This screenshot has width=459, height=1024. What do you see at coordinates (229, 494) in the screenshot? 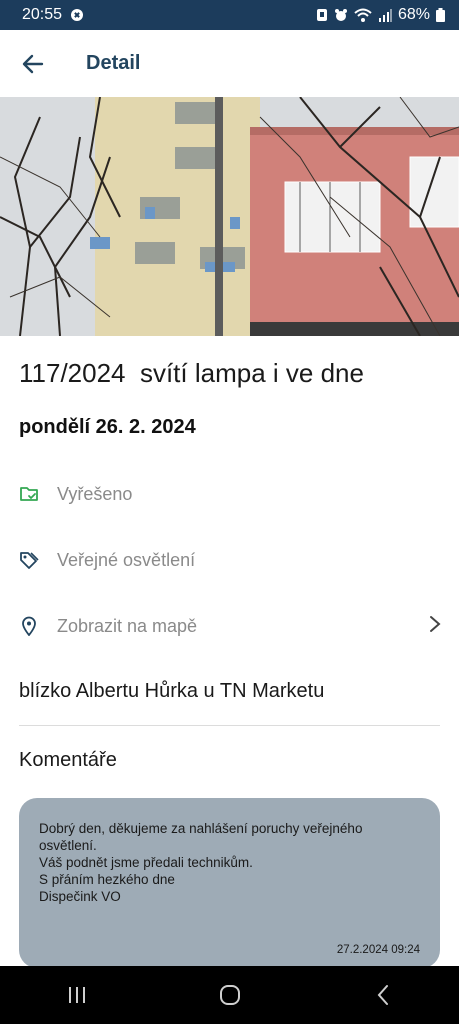
I see `status-row: Vyřešeno` at bounding box center [229, 494].